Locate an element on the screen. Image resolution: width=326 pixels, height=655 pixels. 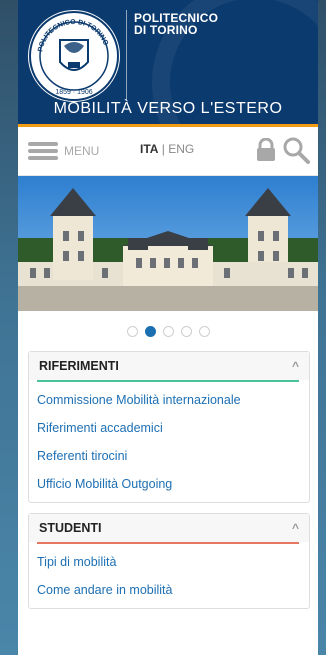
link-list: Tipi di mobilità Come andare in mobilità is located at coordinates (169, 576).